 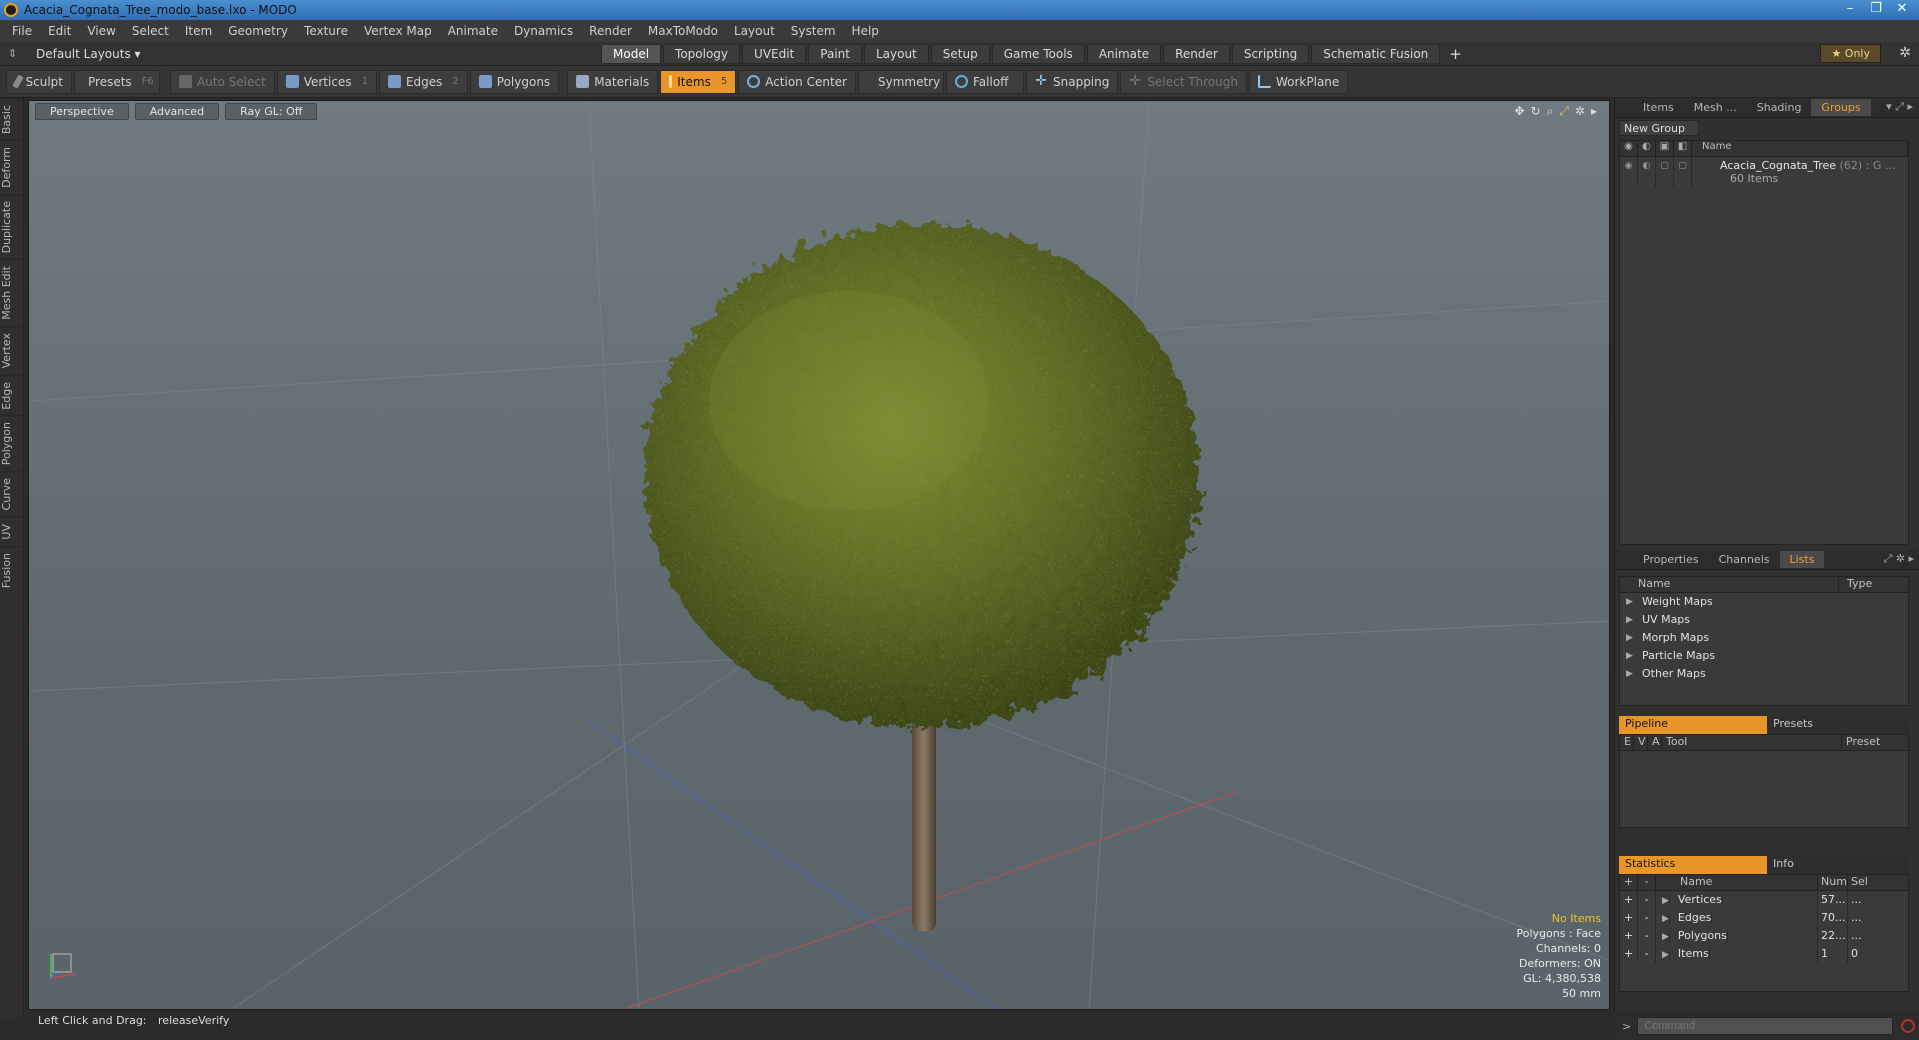 I want to click on palette-tab-deform: Deform, so click(x=12, y=167).